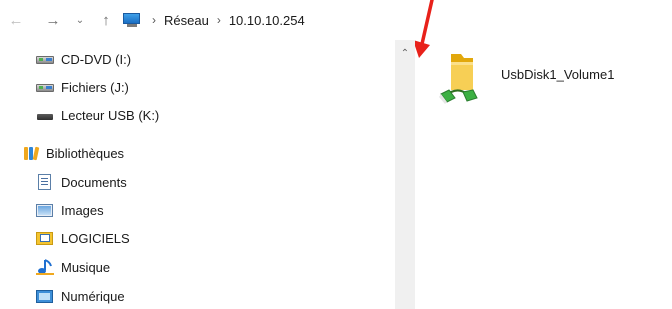 The image size is (672, 309). Describe the element at coordinates (95, 238) in the screenshot. I see `sidebar-item-label: LOGICIELS` at that location.